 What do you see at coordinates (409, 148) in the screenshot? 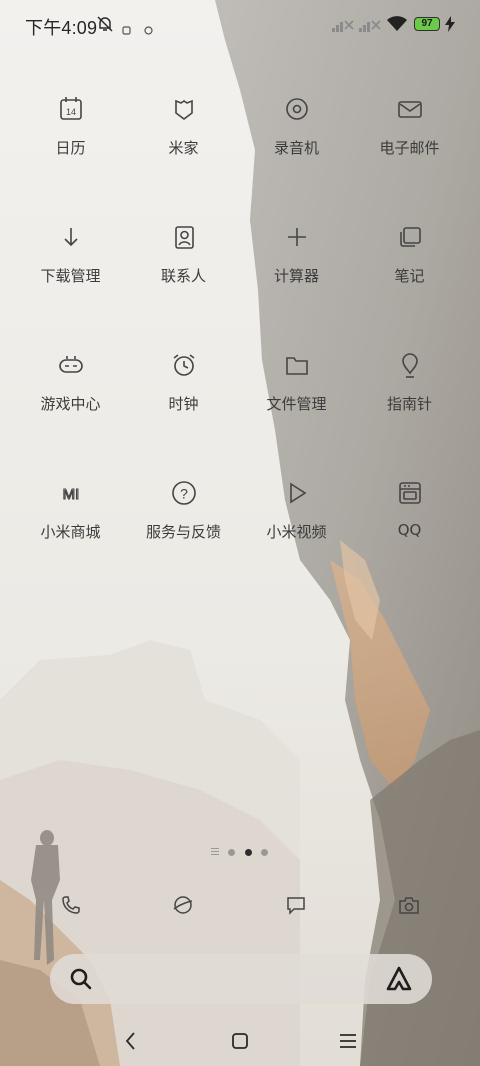
I see `app-label: 电子邮件` at bounding box center [409, 148].